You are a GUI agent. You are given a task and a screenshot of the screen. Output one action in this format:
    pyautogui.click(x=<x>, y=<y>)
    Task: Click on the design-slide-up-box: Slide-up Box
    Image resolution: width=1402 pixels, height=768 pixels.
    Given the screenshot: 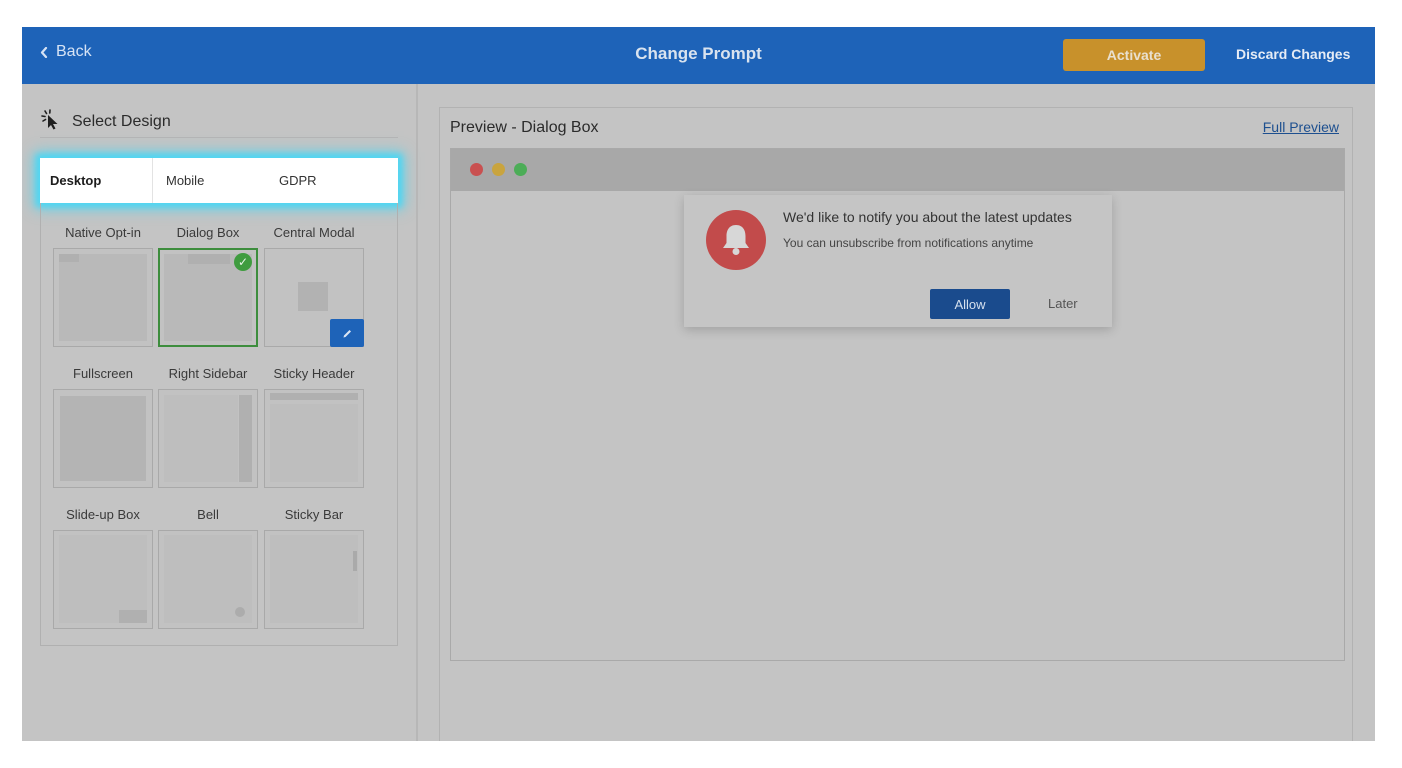 What is the action you would take?
    pyautogui.click(x=103, y=568)
    